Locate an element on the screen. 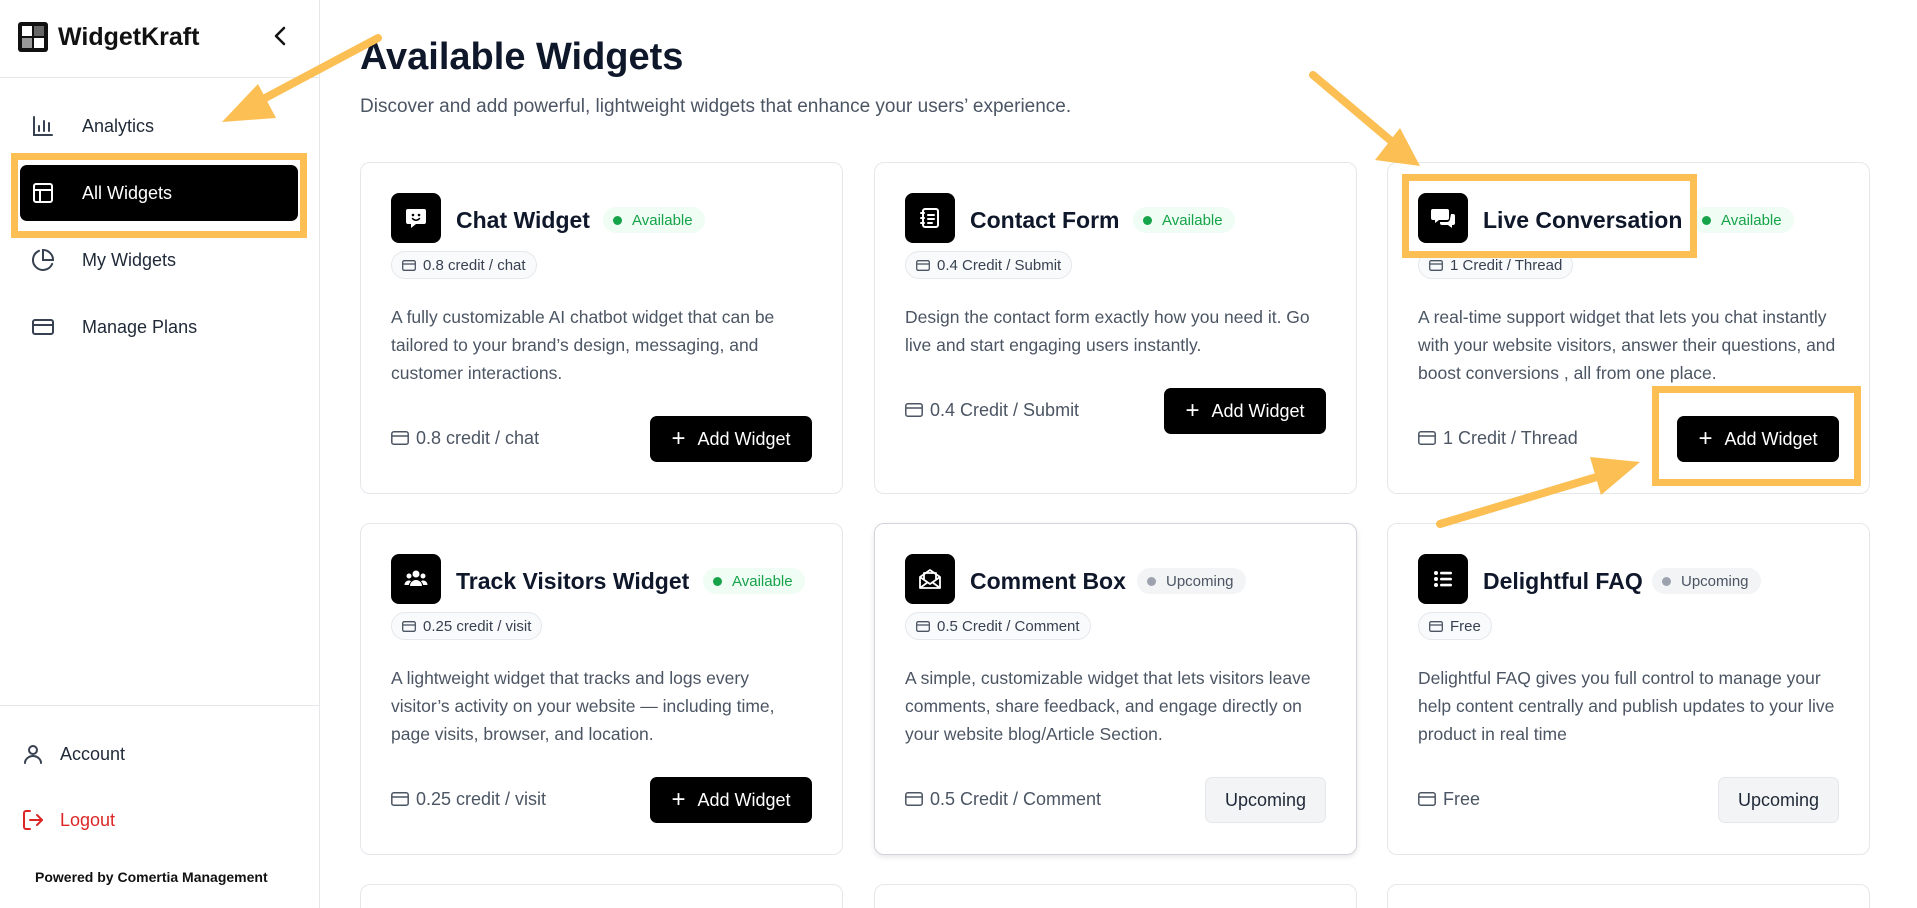 The width and height of the screenshot is (1917, 908). price-label: Free is located at coordinates (1449, 799).